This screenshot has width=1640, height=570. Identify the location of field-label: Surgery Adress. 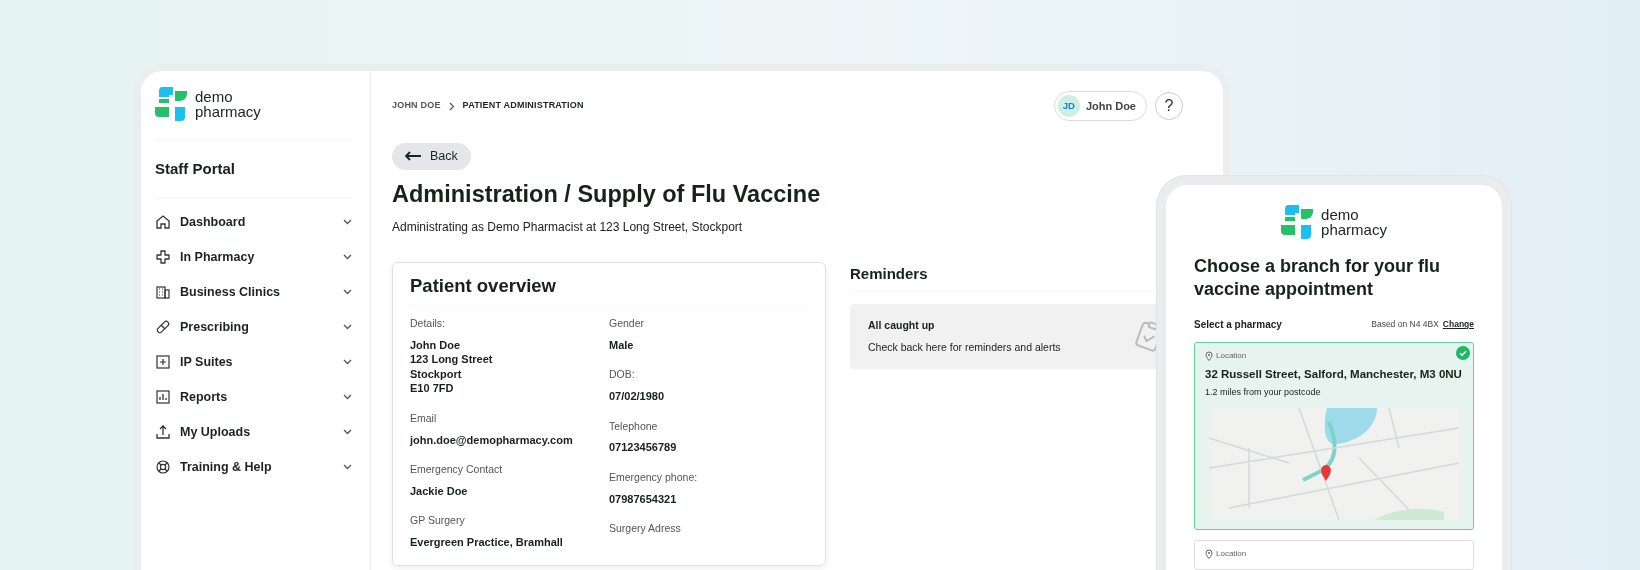
(645, 529).